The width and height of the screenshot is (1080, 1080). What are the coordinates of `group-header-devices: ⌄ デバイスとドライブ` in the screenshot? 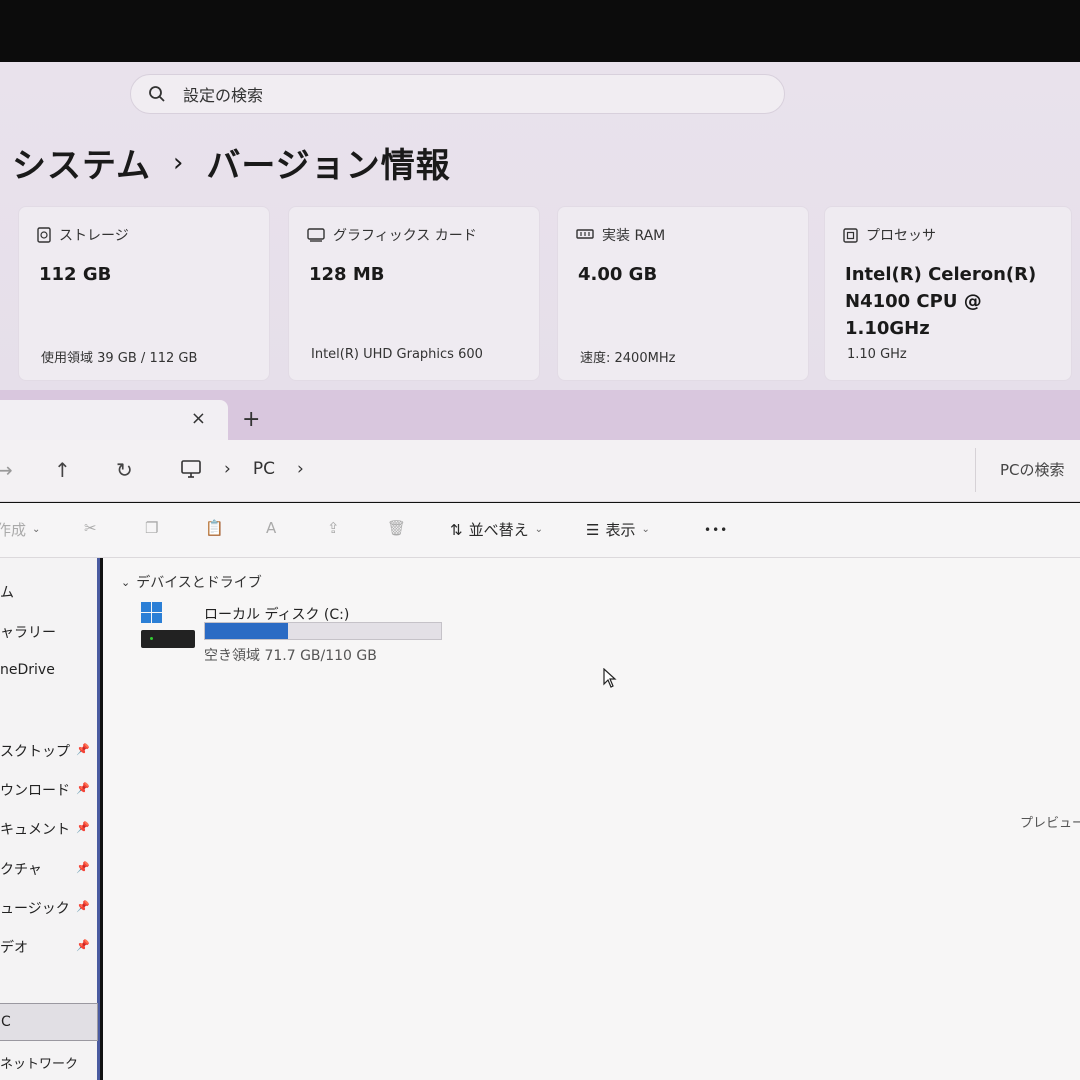 It's located at (191, 582).